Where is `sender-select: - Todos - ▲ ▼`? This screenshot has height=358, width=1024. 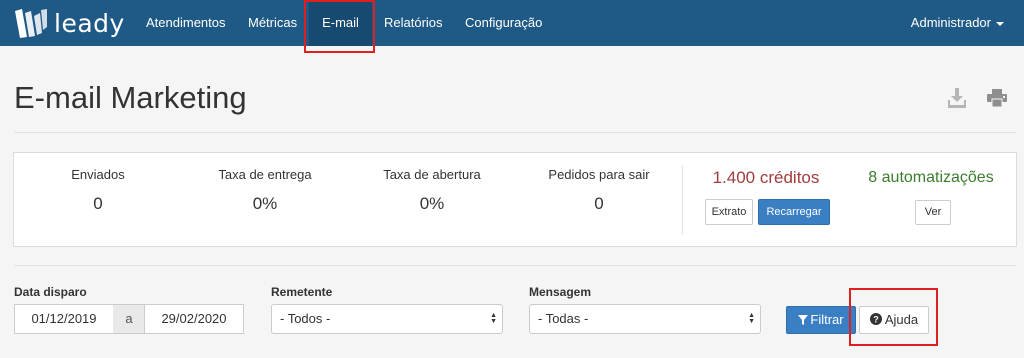 sender-select: - Todos - ▲ ▼ is located at coordinates (387, 319).